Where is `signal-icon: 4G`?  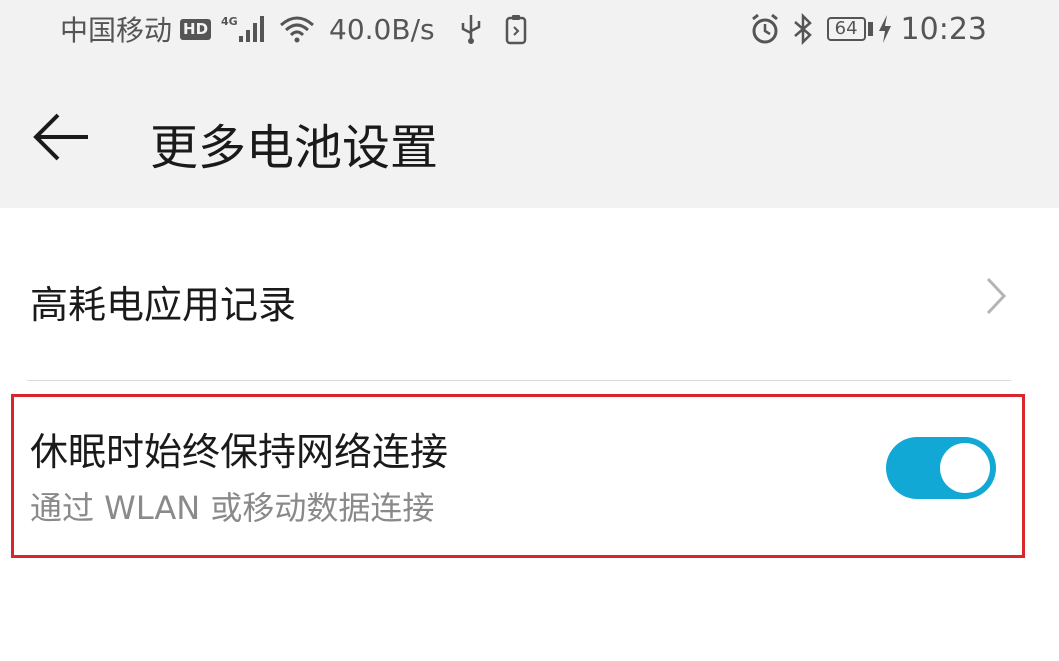 signal-icon: 4G is located at coordinates (245, 29).